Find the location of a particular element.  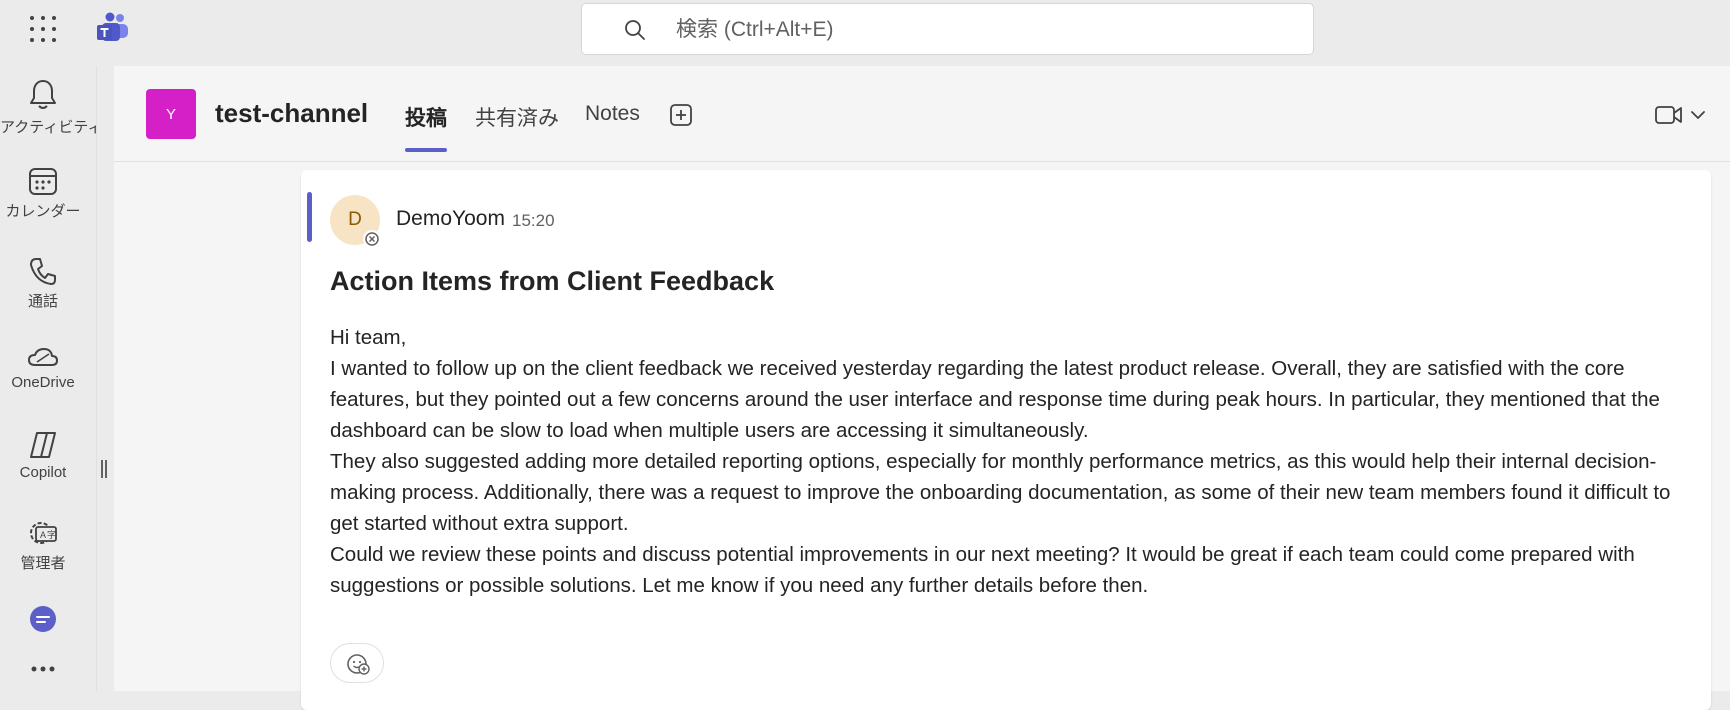

rail-item-admin: A 字 管理者 is located at coordinates (43, 558).